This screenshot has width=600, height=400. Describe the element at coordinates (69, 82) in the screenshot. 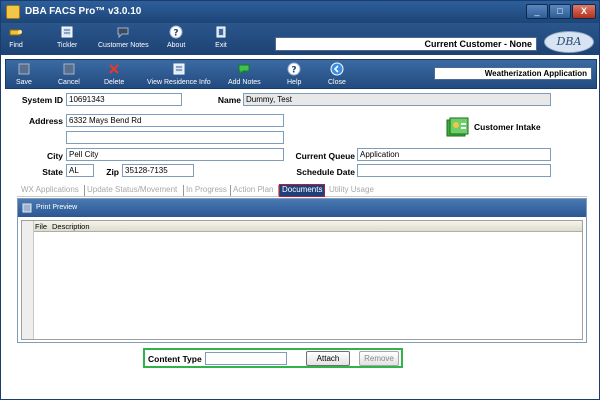

I see `cancel-label: Cancel` at that location.